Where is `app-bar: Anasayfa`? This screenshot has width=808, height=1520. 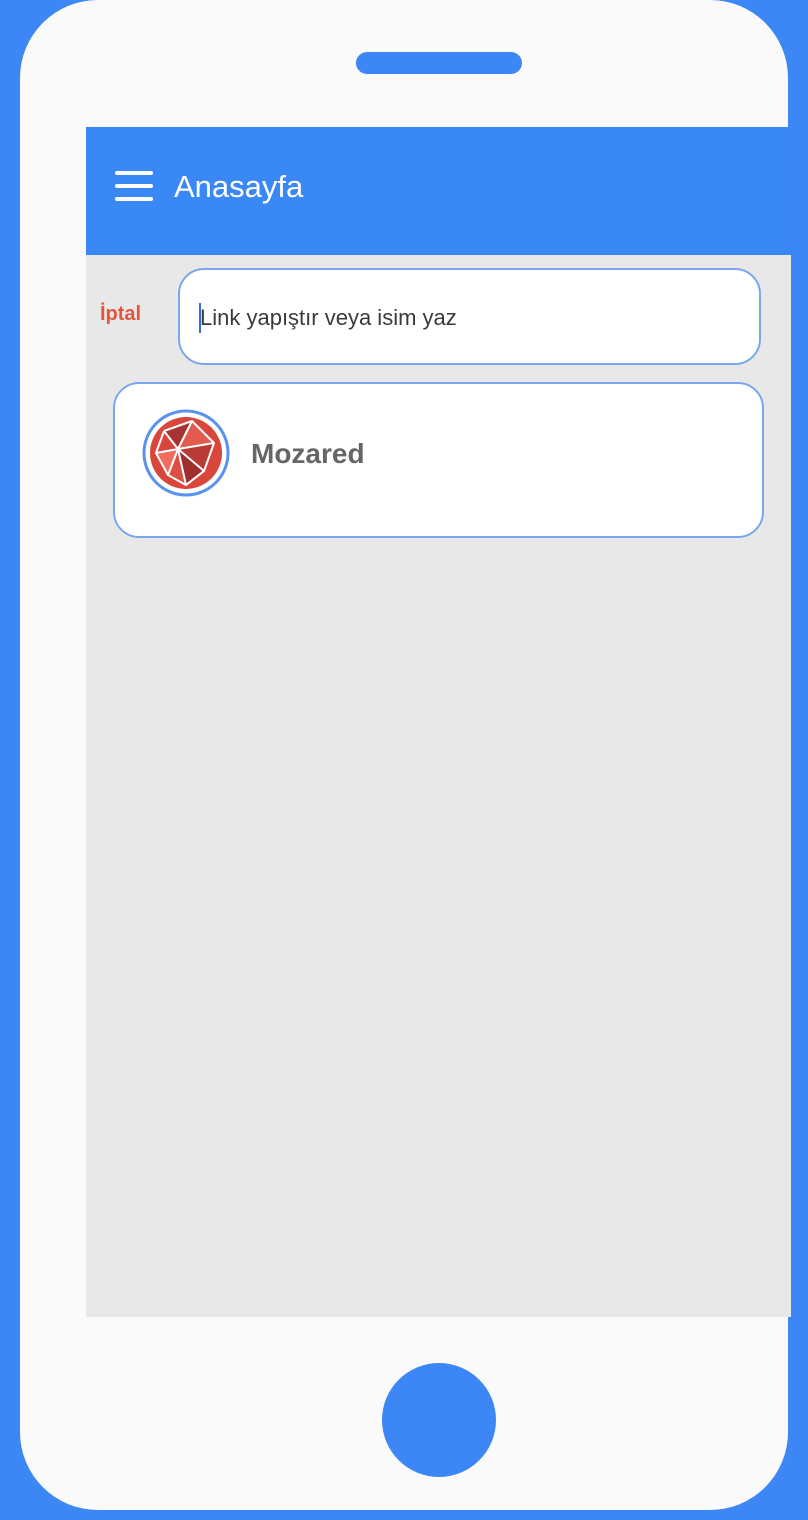
app-bar: Anasayfa is located at coordinates (438, 191).